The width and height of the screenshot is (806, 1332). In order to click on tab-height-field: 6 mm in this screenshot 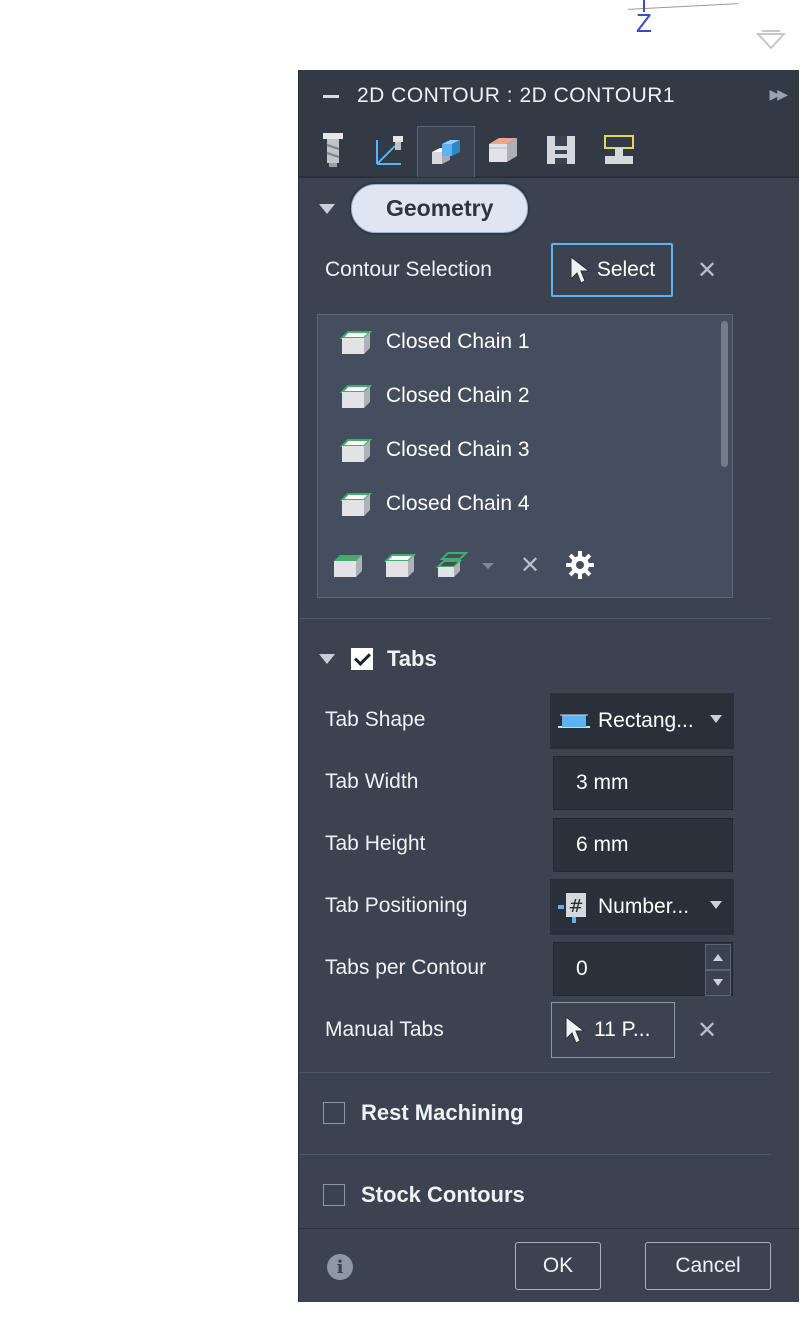, I will do `click(643, 845)`.